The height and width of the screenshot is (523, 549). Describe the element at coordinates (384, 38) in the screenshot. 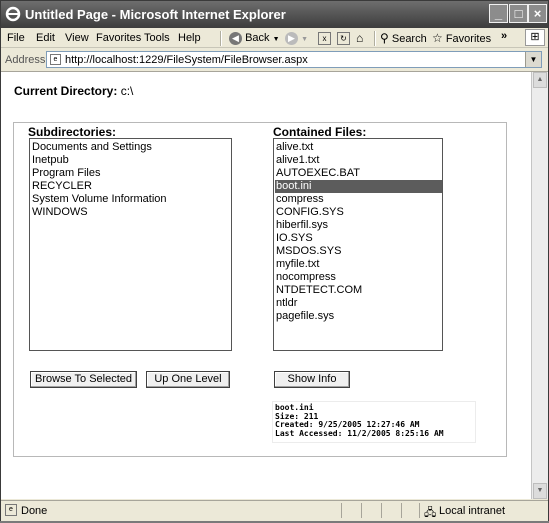

I see `search-icon: ⚲` at that location.